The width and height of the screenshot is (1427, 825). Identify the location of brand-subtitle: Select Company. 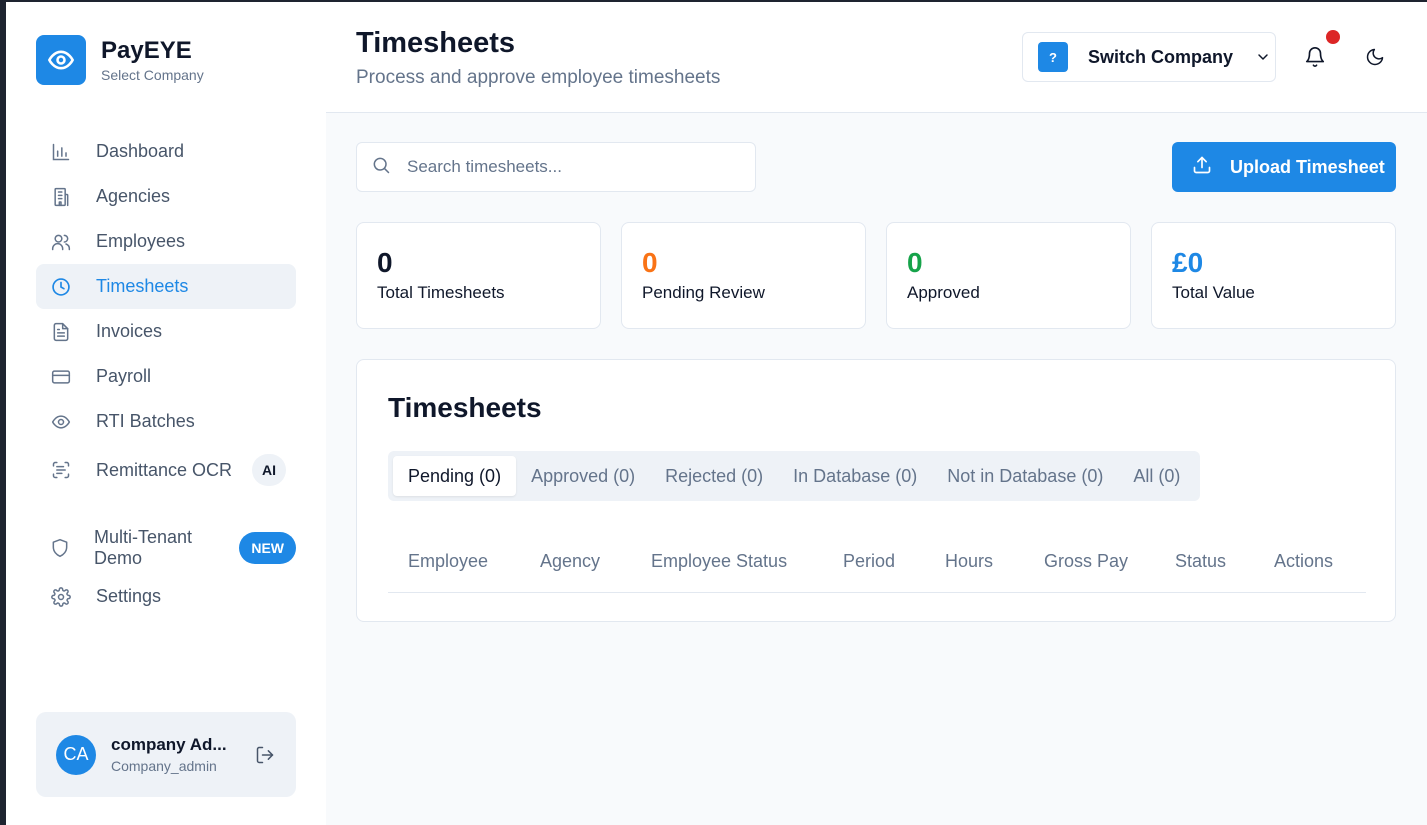
(152, 75).